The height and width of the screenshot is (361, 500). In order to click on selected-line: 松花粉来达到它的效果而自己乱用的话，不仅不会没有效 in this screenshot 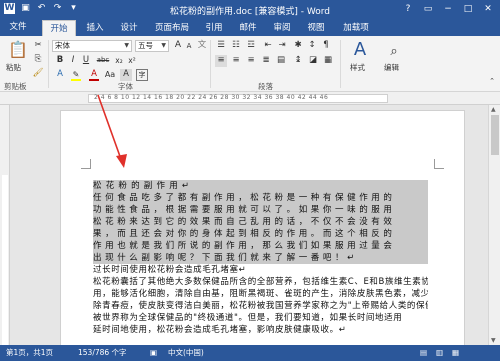, I will do `click(260, 222)`.